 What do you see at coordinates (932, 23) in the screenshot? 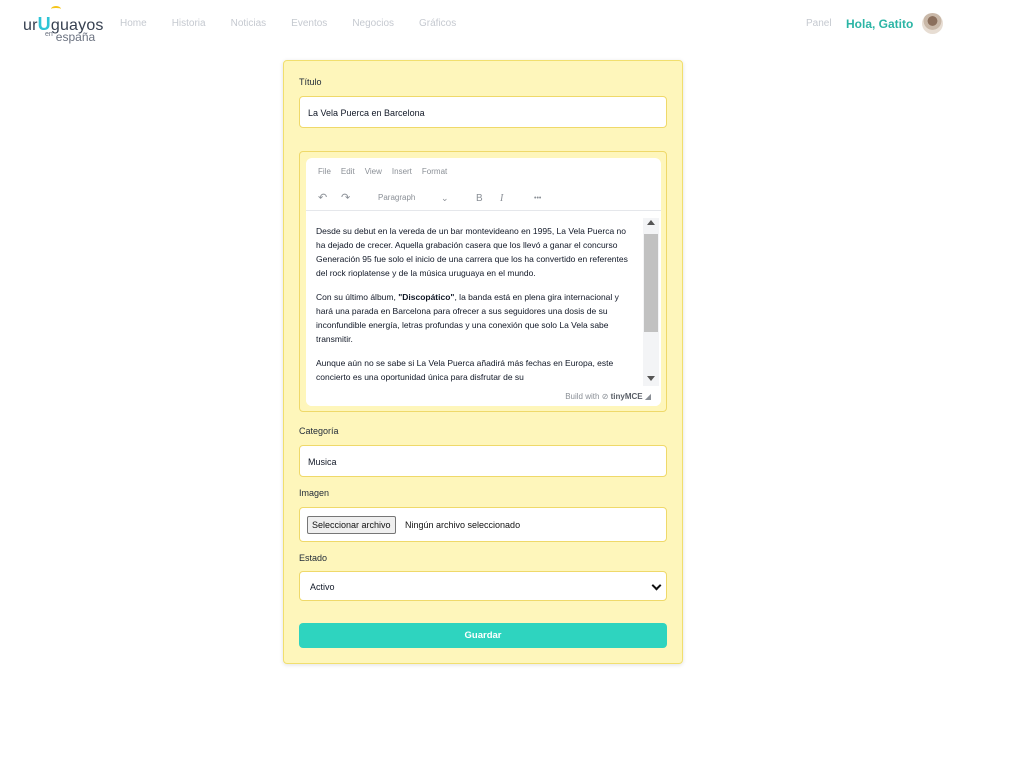
I see `avatar` at bounding box center [932, 23].